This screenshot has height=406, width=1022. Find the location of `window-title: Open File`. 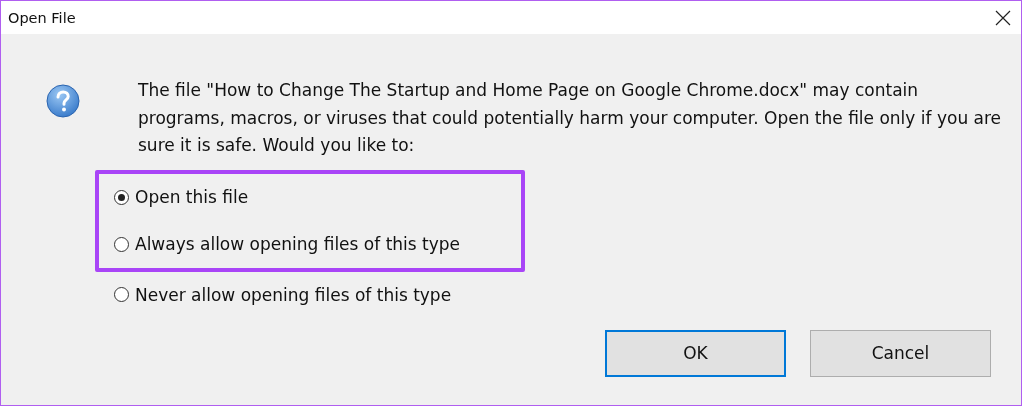

window-title: Open File is located at coordinates (42, 17).